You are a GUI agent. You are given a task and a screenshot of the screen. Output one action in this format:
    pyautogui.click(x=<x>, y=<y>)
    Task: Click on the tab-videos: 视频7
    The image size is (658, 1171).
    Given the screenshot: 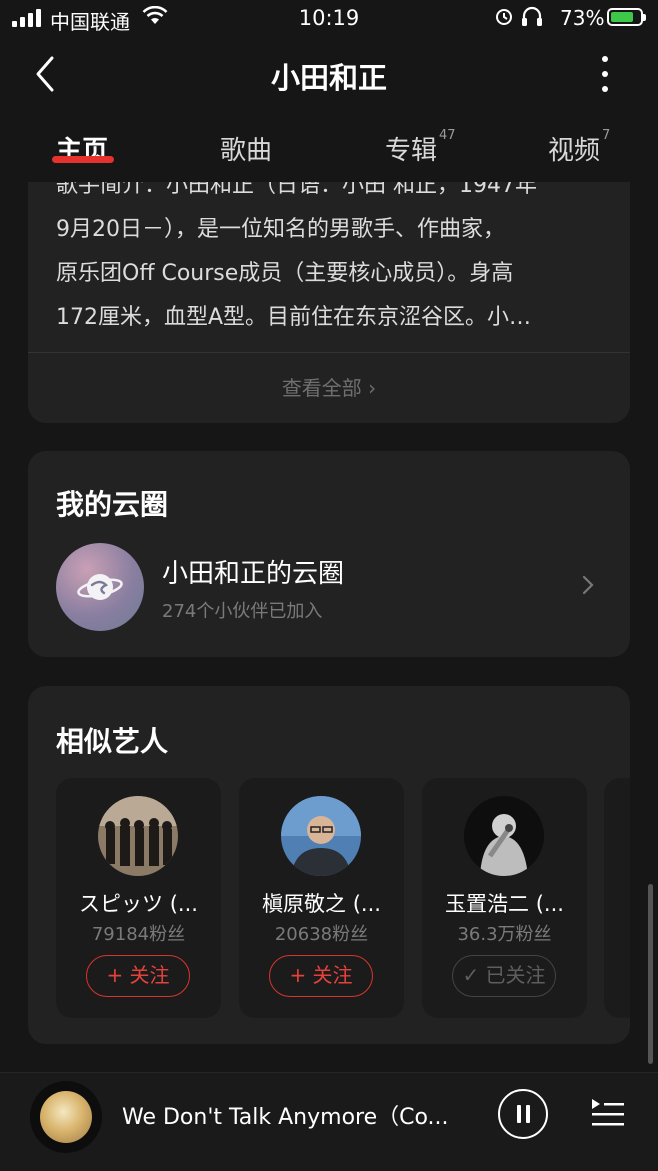 What is the action you would take?
    pyautogui.click(x=579, y=147)
    